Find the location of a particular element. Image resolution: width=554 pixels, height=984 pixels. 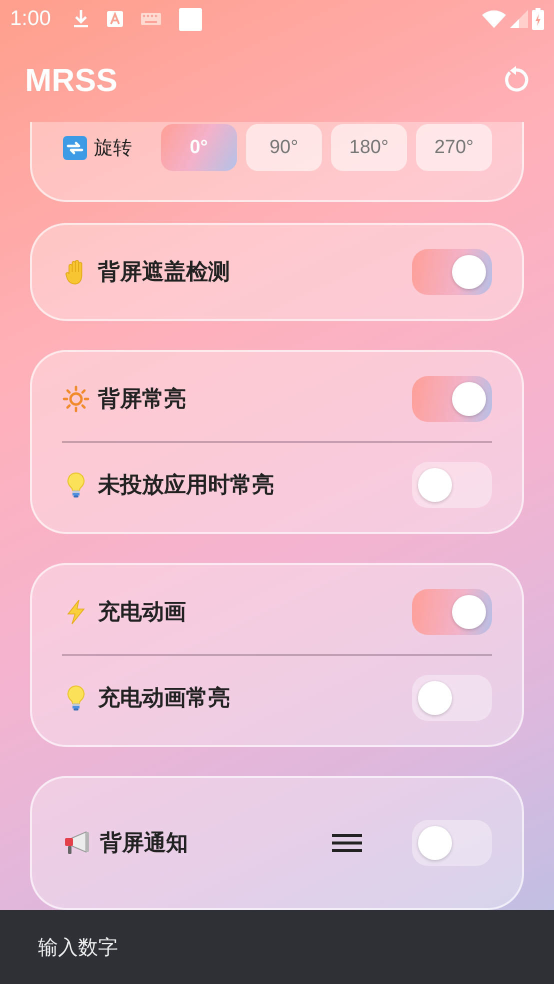

status-time: 1:00 is located at coordinates (30, 19).